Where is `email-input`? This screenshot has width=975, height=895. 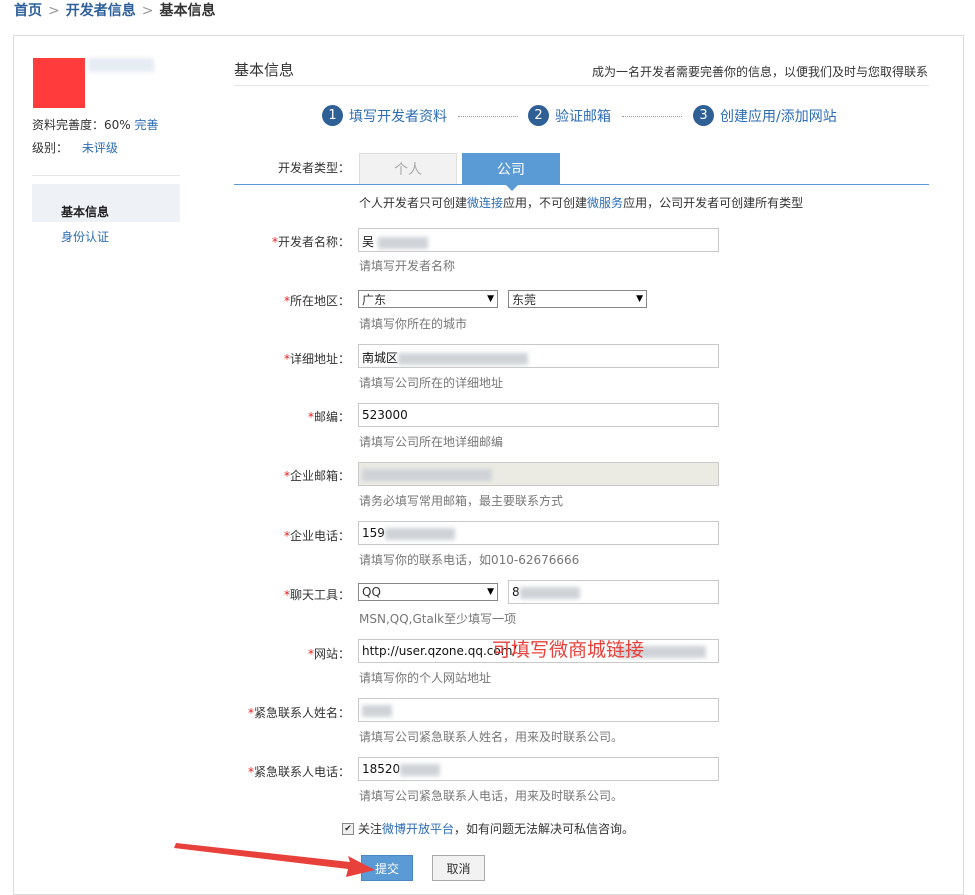
email-input is located at coordinates (538, 474).